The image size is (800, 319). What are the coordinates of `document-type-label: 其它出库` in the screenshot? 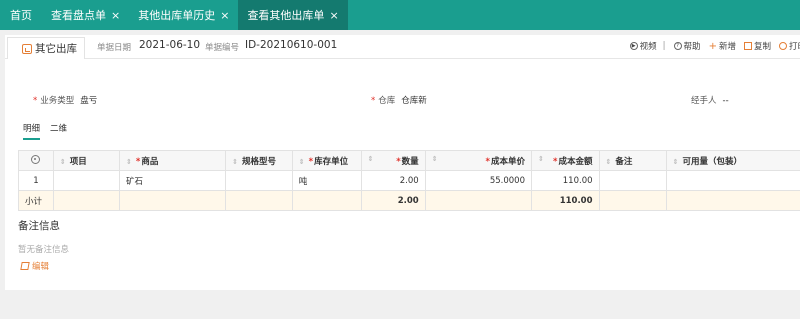 It's located at (56, 49).